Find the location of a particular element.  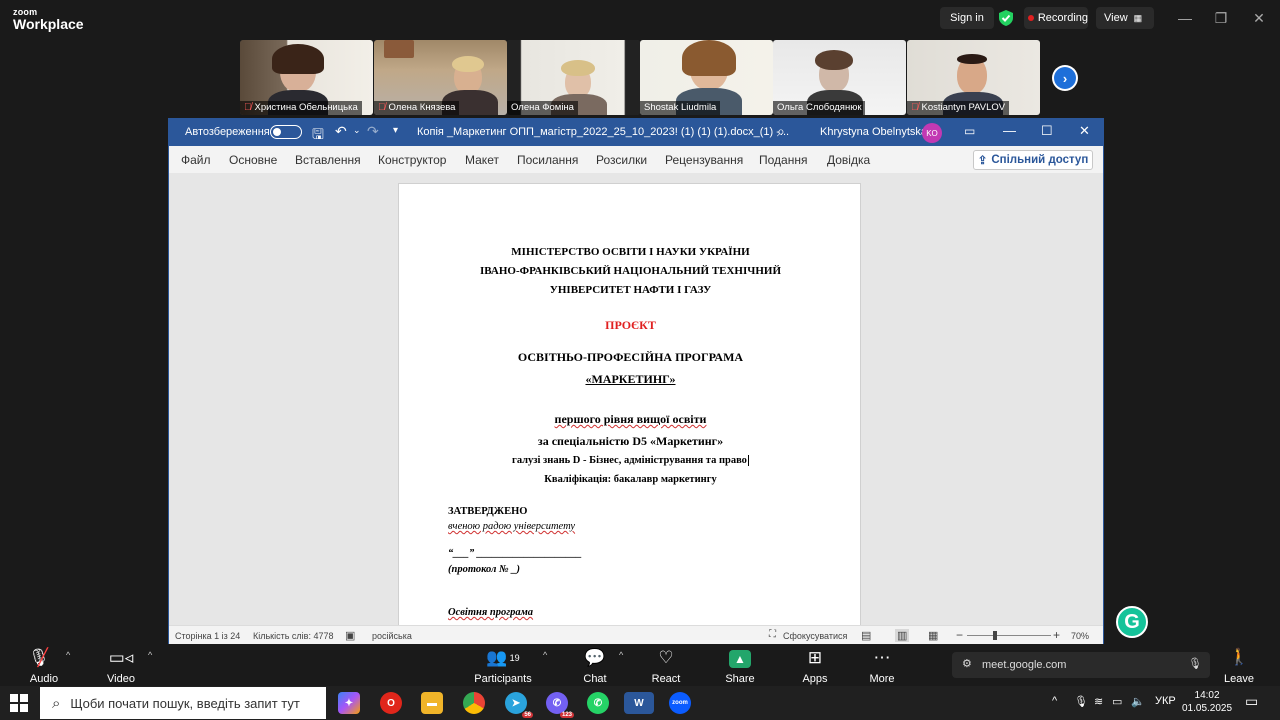

volume-icon: 🔈 is located at coordinates (1138, 701).